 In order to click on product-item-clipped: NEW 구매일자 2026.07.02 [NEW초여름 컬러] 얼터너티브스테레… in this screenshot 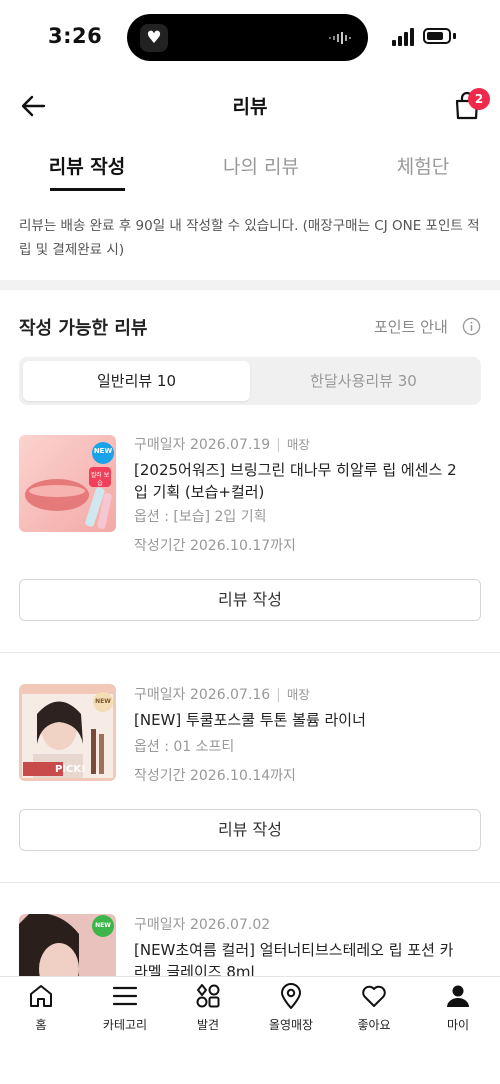, I will do `click(250, 938)`.